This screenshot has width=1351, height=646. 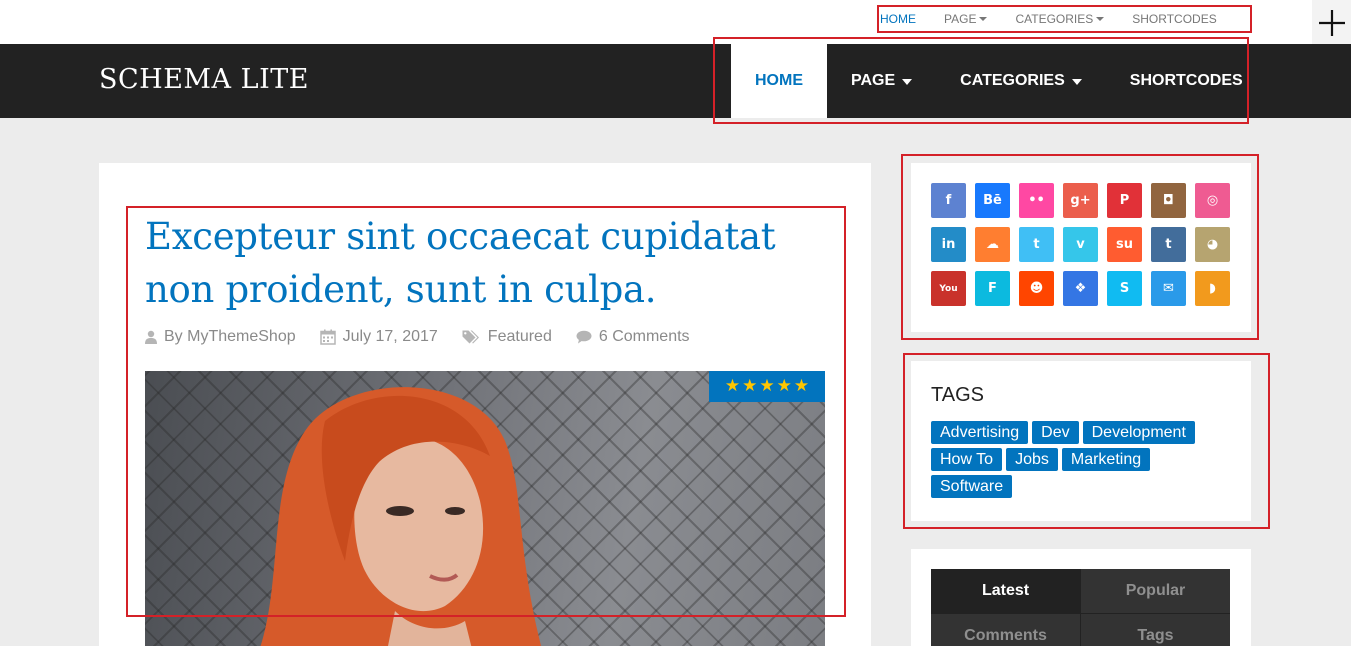 I want to click on behance-icon: Bē, so click(x=992, y=200).